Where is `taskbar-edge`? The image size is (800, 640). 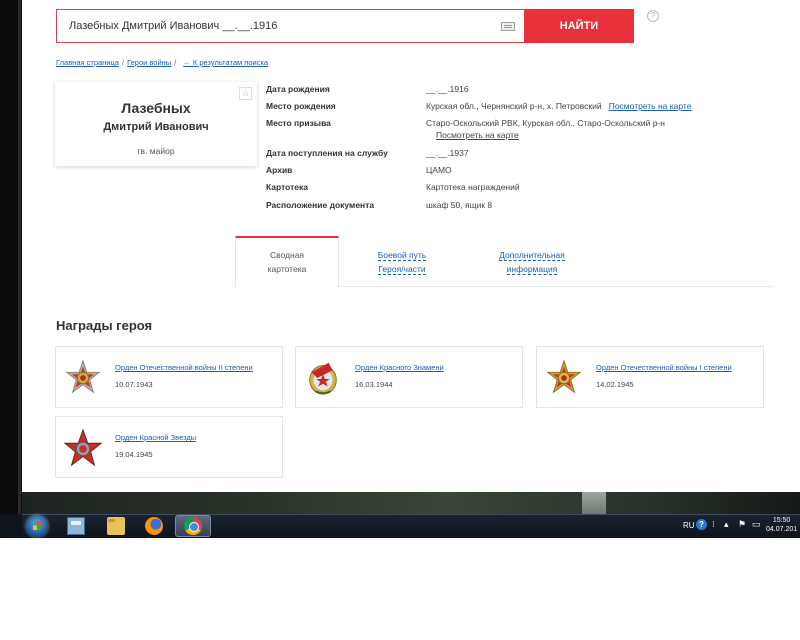
taskbar-edge is located at coordinates (11, 526).